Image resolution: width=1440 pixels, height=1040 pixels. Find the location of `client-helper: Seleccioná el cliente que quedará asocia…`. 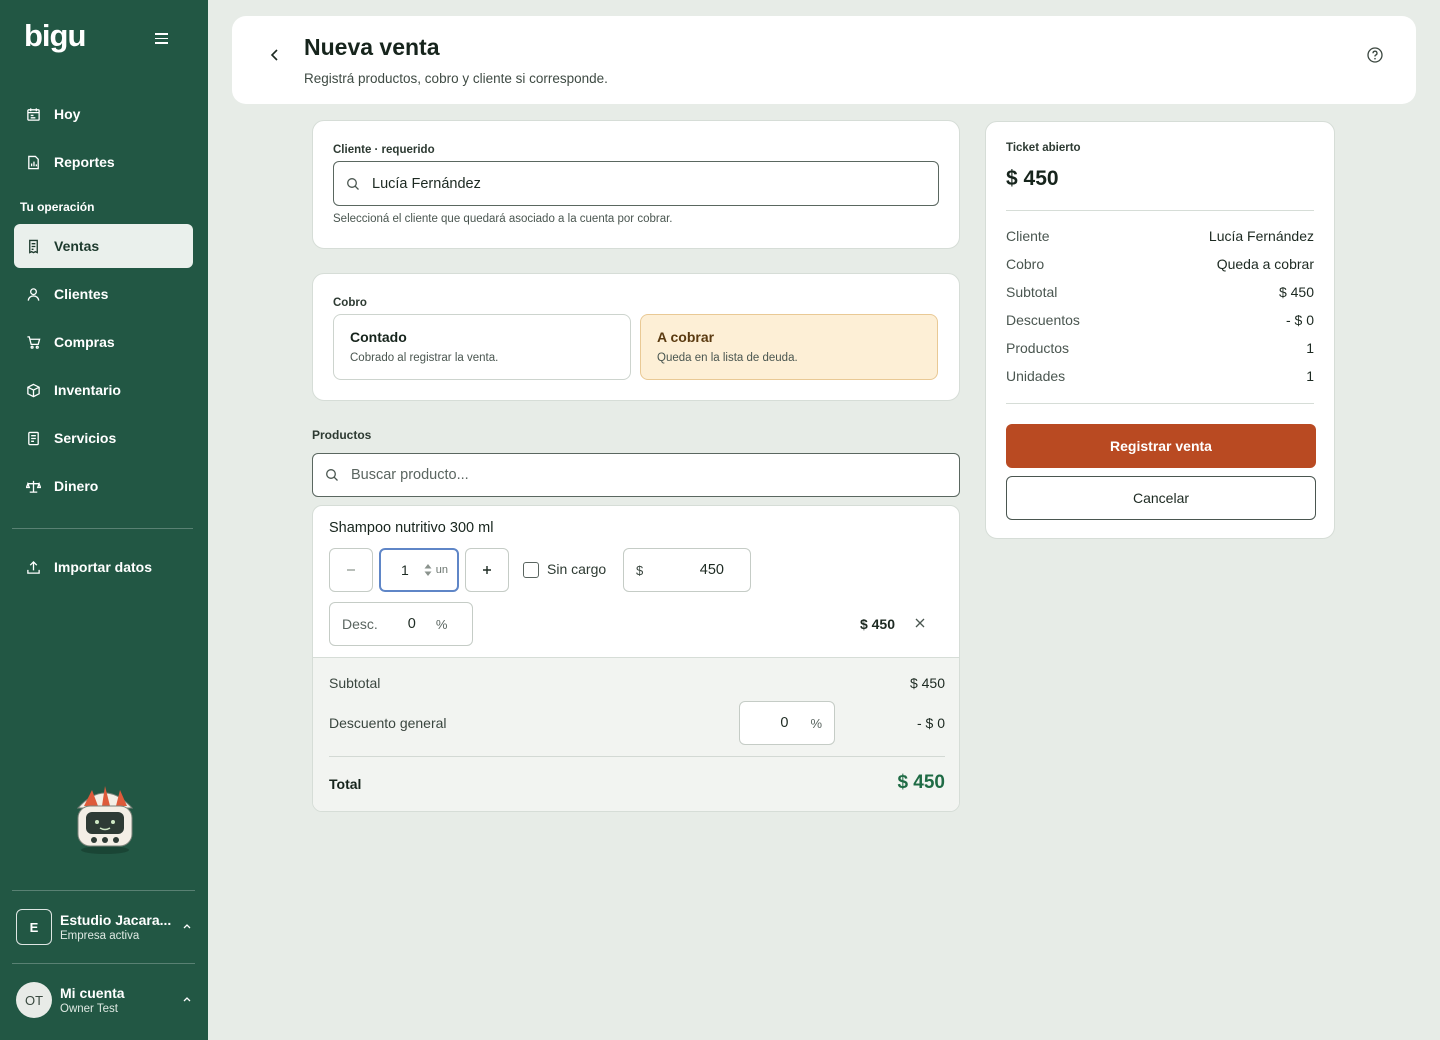

client-helper: Seleccioná el cliente que quedará asocia… is located at coordinates (503, 219).